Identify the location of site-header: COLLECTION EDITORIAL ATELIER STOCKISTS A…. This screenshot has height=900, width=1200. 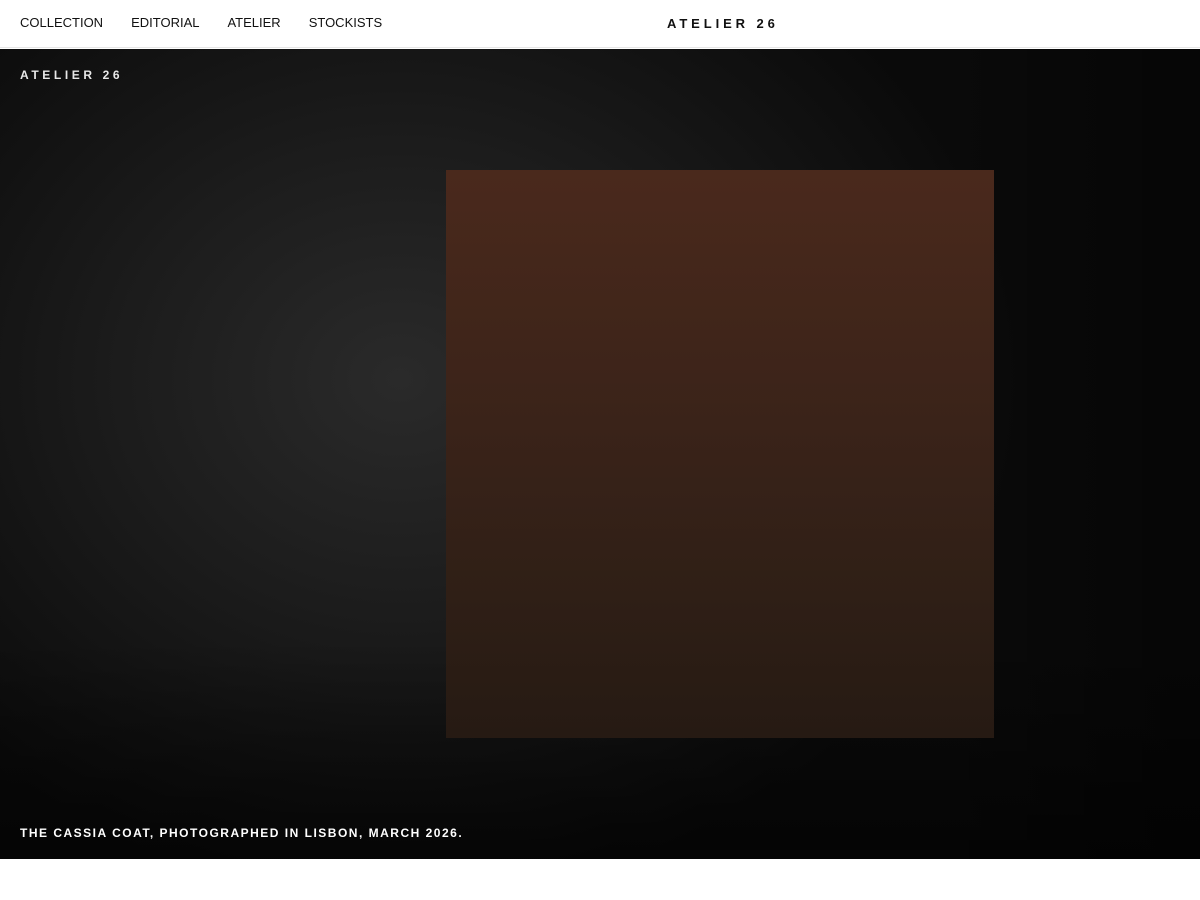
(600, 24).